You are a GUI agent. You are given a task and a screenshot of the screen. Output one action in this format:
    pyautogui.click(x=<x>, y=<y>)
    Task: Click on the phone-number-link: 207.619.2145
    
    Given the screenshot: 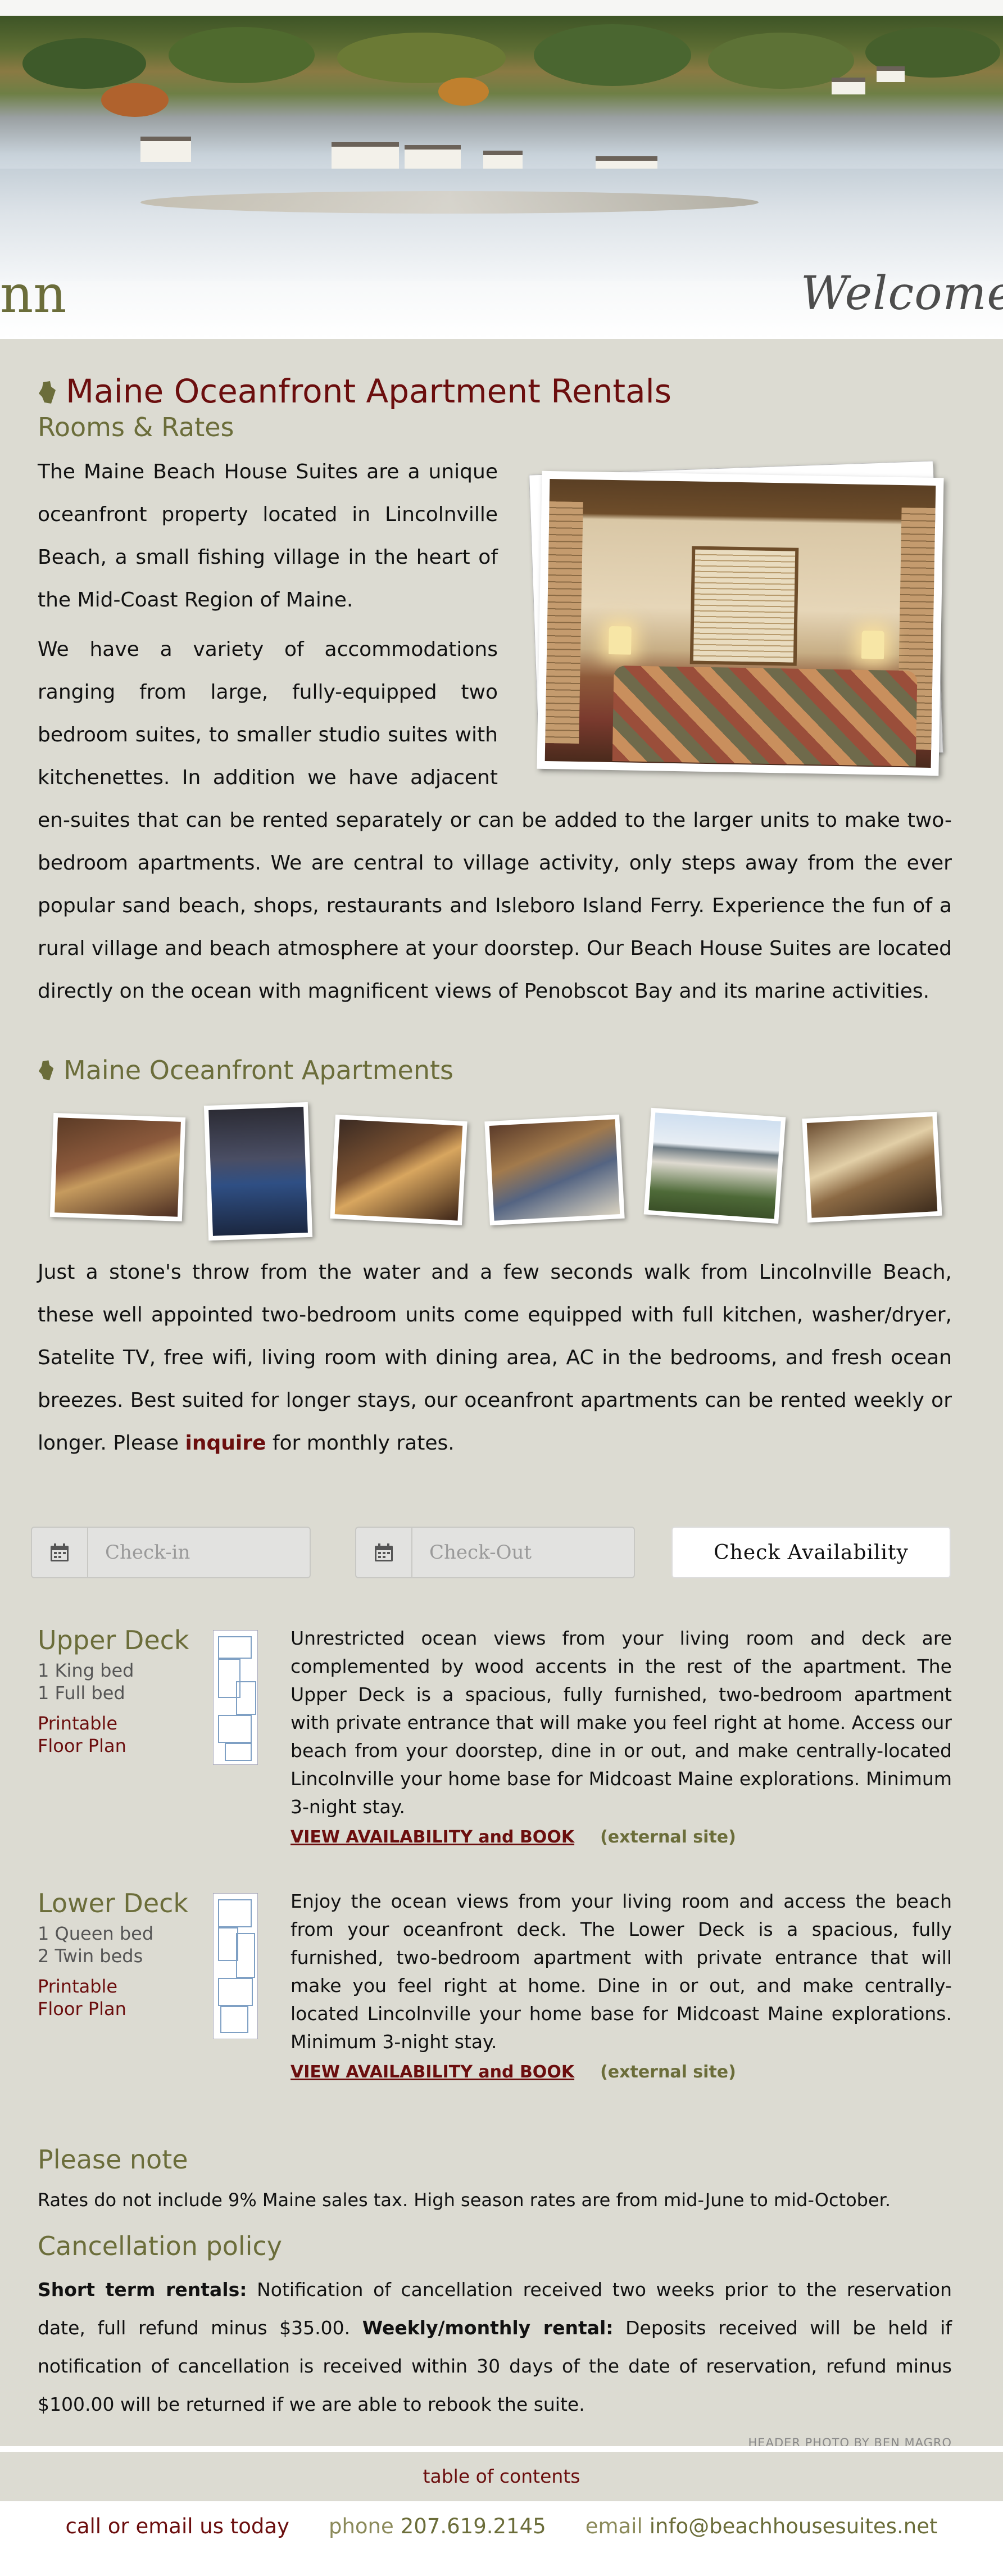 What is the action you would take?
    pyautogui.click(x=473, y=2526)
    